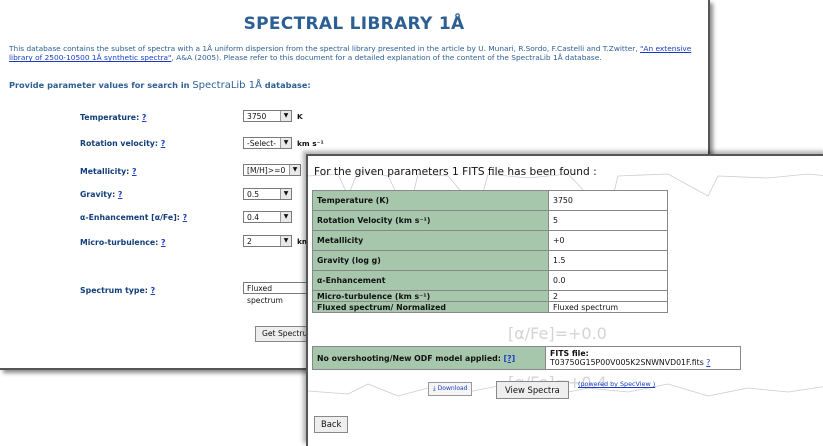 This screenshot has width=823, height=446. What do you see at coordinates (532, 390) in the screenshot?
I see `view-spectra-button: View Spectra` at bounding box center [532, 390].